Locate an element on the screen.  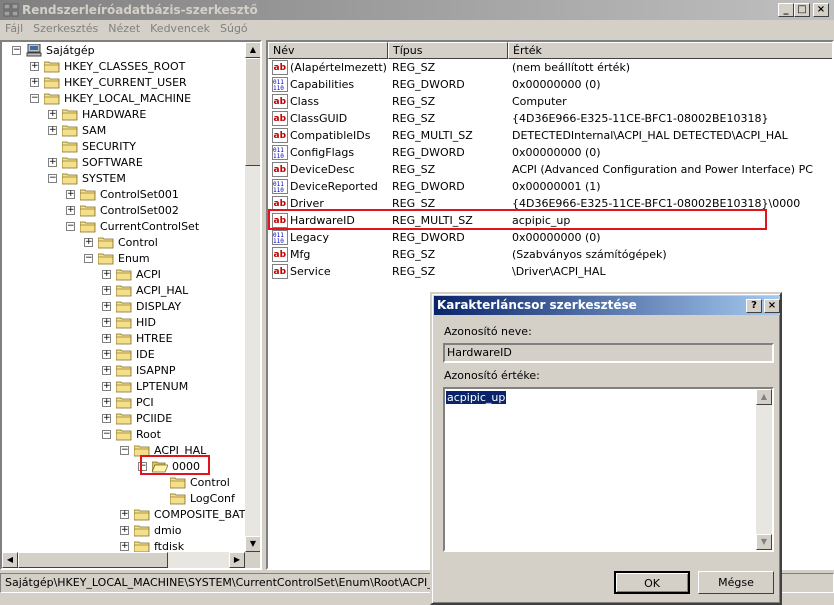
scroll-left-arrow-icon: ◀ is located at coordinates (10, 560).